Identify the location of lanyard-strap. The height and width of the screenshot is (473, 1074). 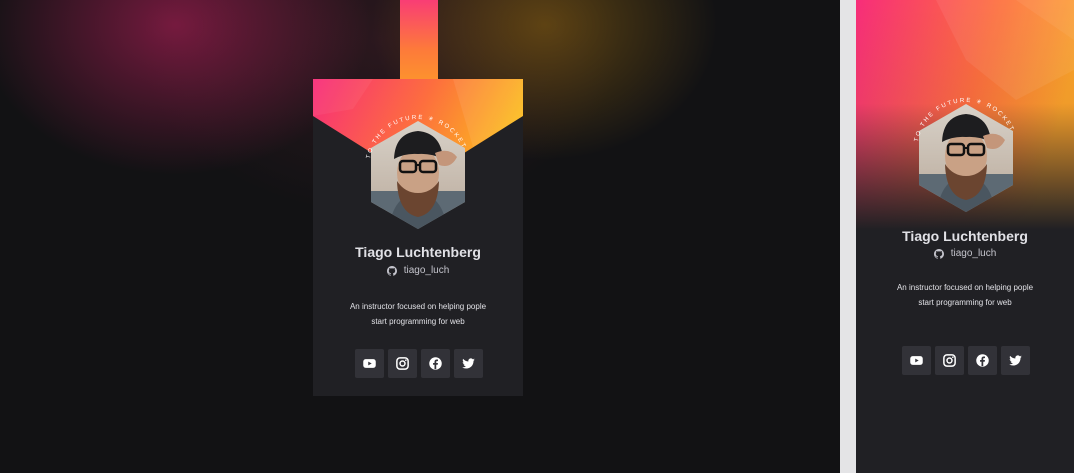
(419, 45).